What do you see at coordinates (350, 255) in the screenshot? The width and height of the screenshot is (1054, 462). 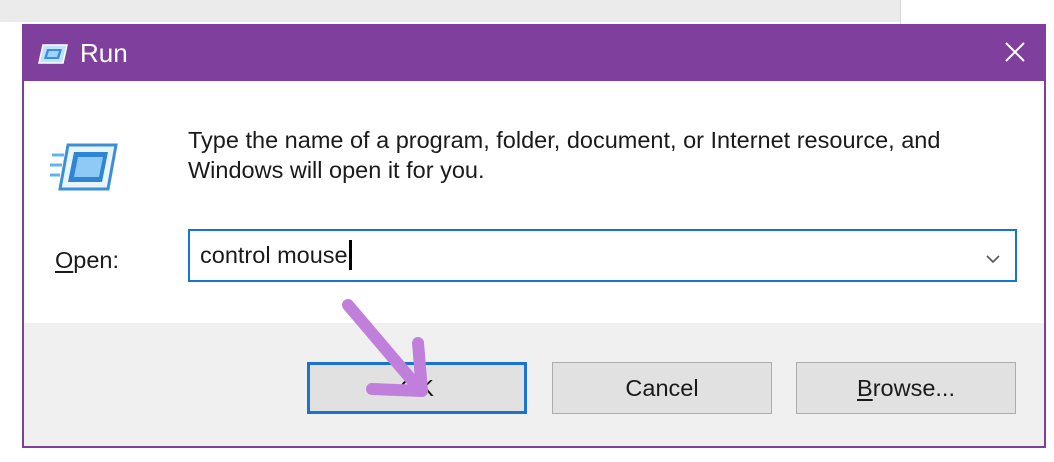 I see `text-caret` at bounding box center [350, 255].